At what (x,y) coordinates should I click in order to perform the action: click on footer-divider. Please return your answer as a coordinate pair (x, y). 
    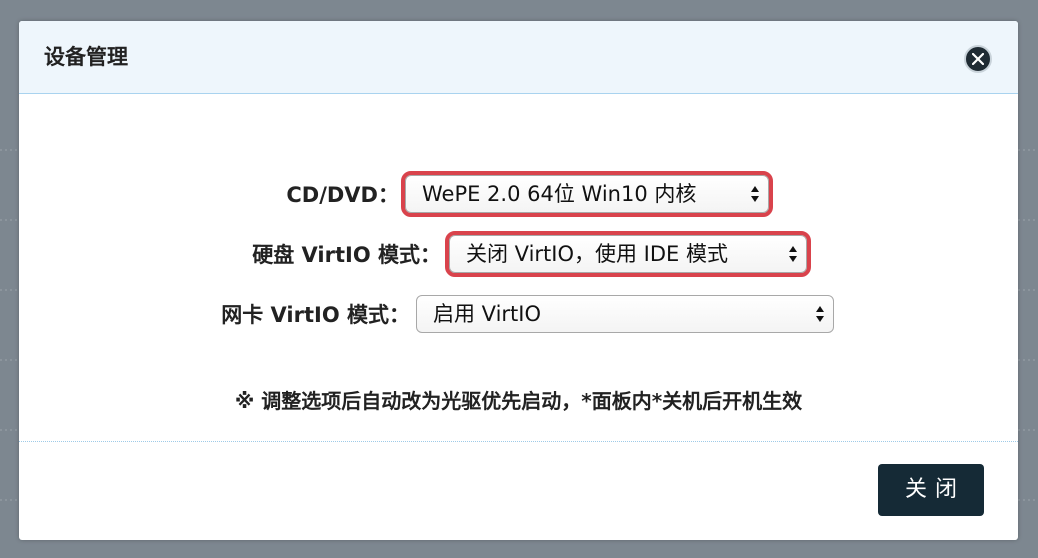
    Looking at the image, I should click on (518, 441).